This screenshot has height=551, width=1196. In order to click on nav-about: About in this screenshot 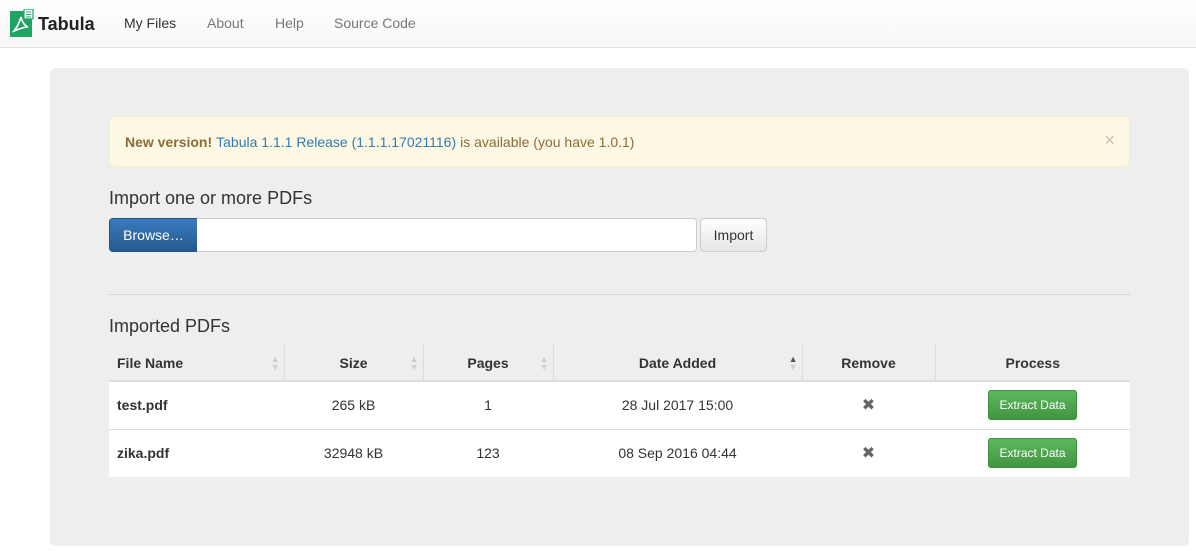, I will do `click(225, 23)`.